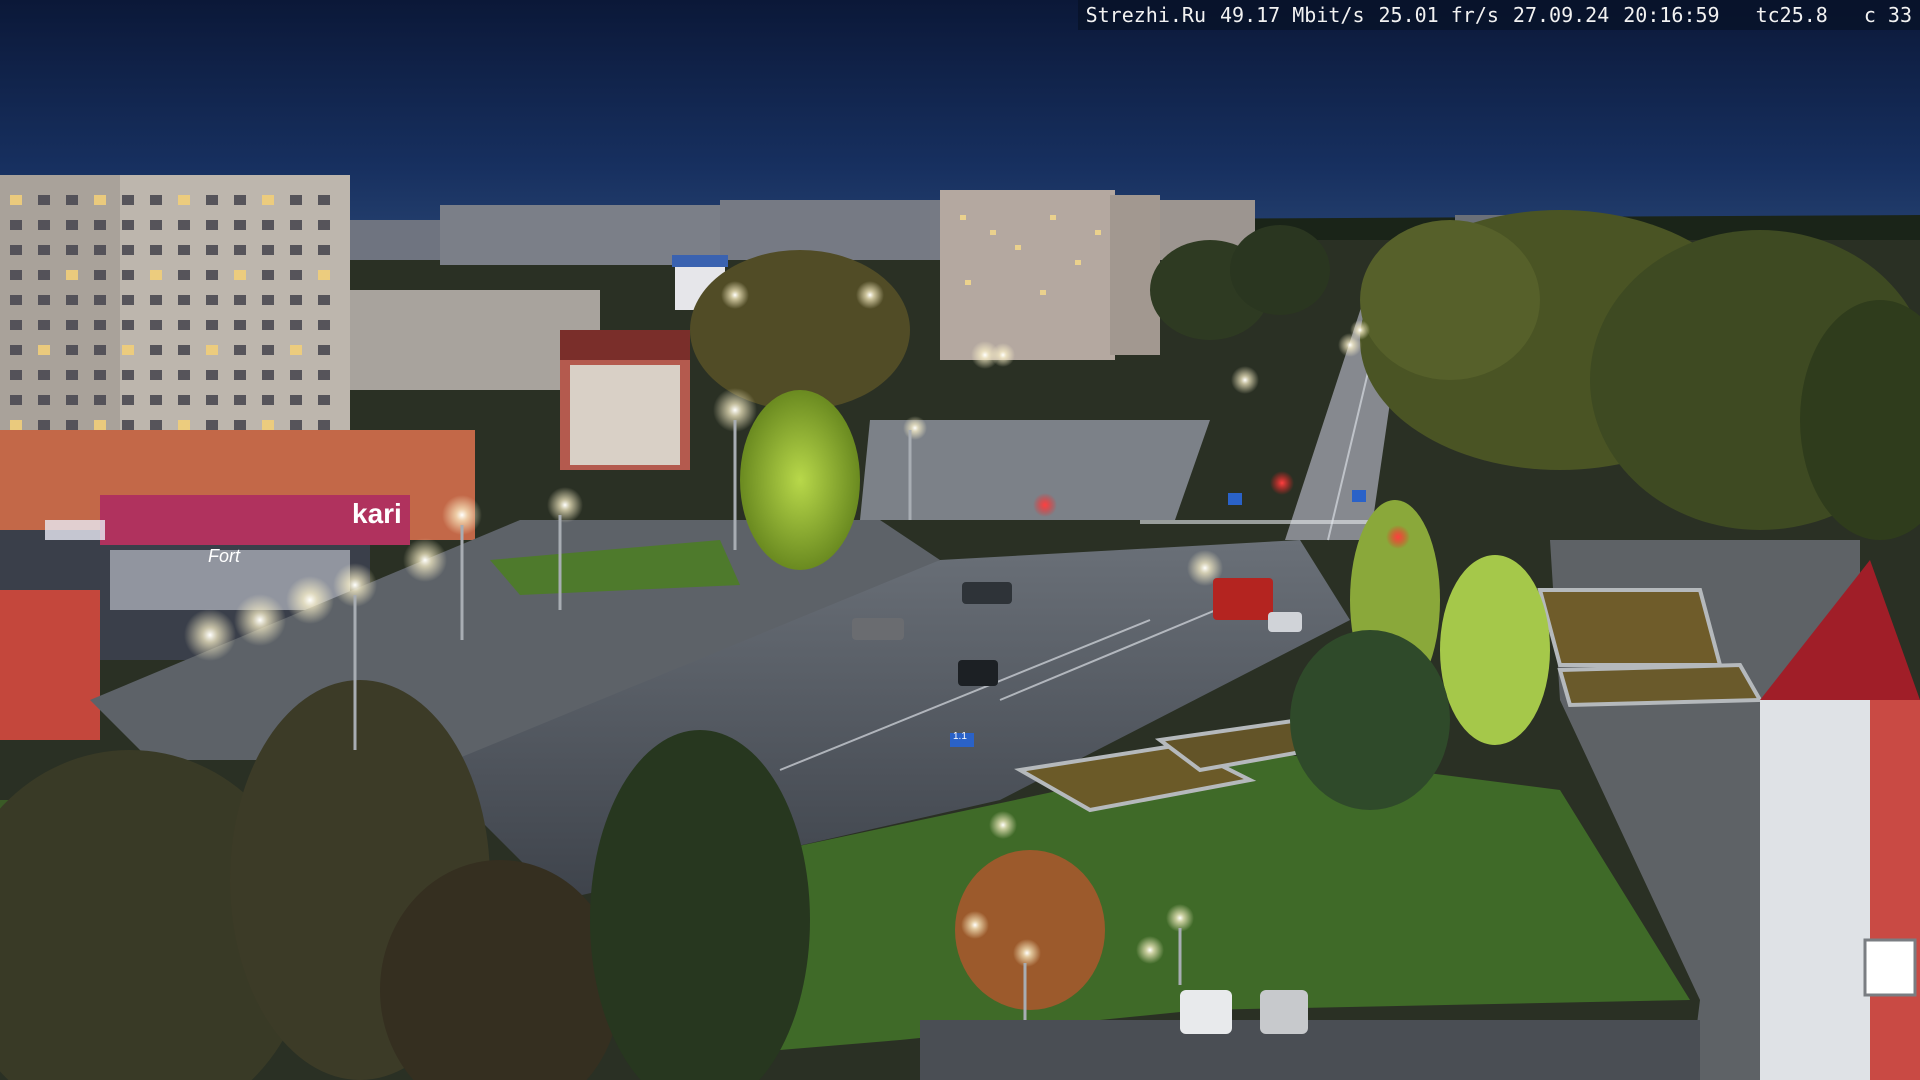 This screenshot has width=1920, height=1080. What do you see at coordinates (1791, 15) in the screenshot?
I see `osd-temp-code: tc25.8` at bounding box center [1791, 15].